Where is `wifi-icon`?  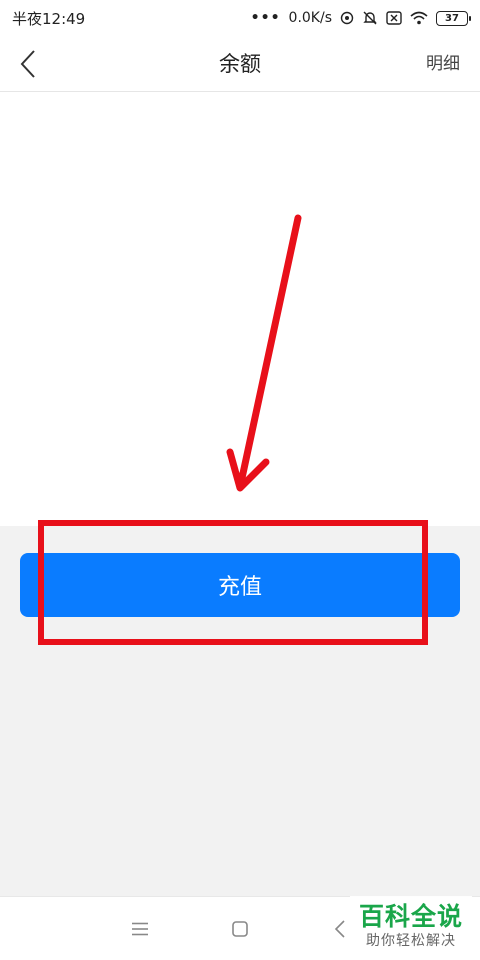 wifi-icon is located at coordinates (419, 18).